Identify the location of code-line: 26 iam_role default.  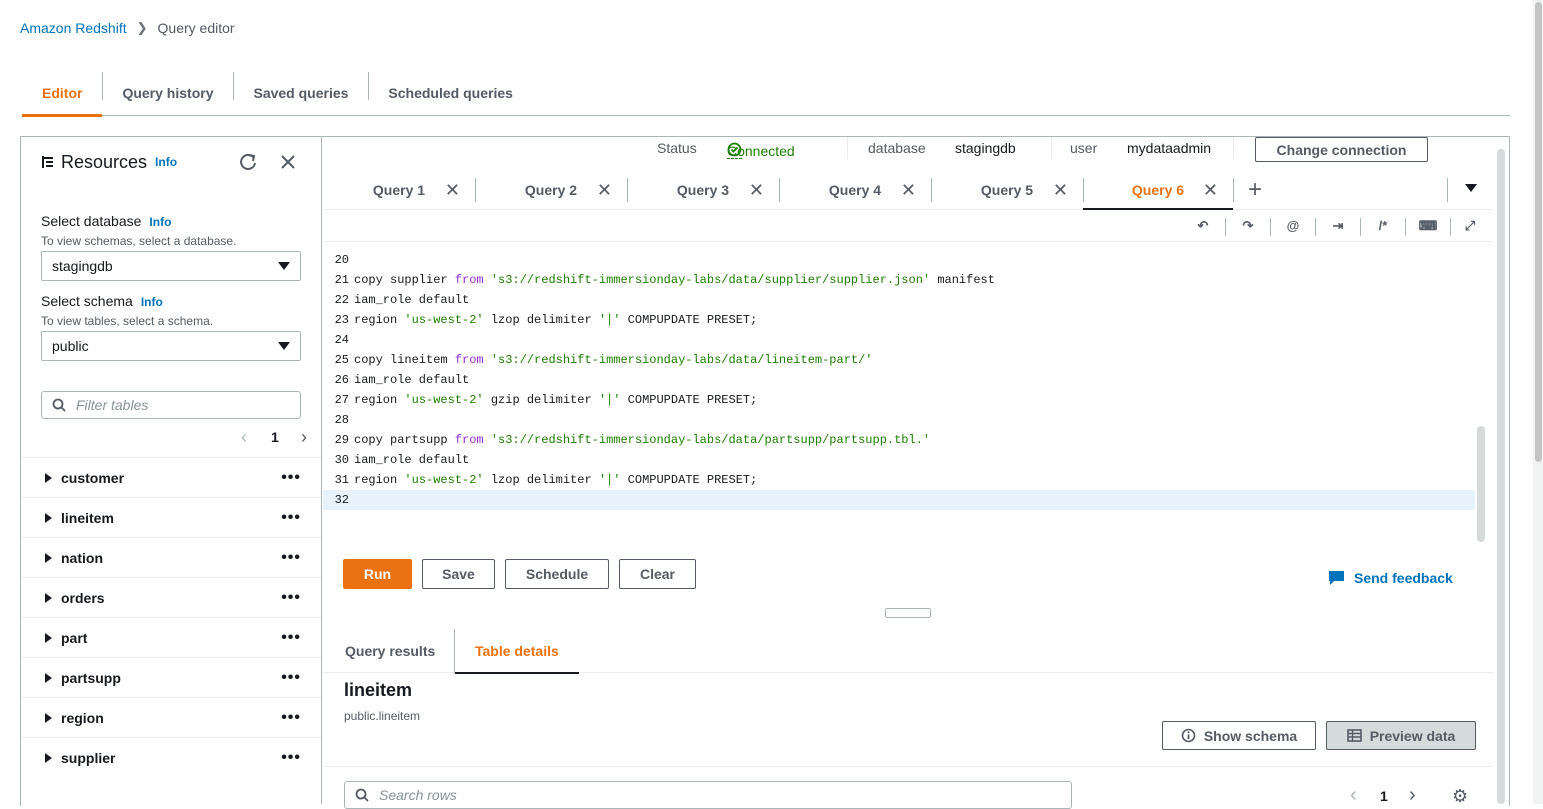
(899, 380).